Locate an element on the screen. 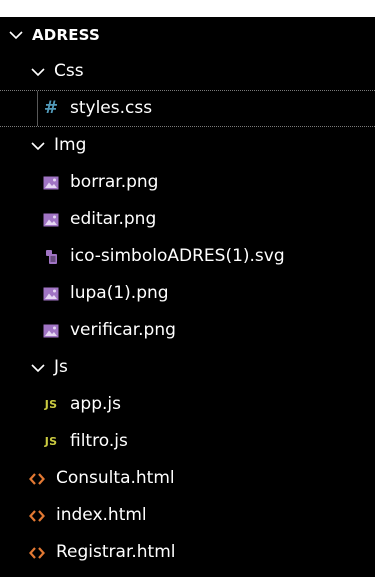 Image resolution: width=375 pixels, height=580 pixels. file-index-html-label: index.html is located at coordinates (101, 515).